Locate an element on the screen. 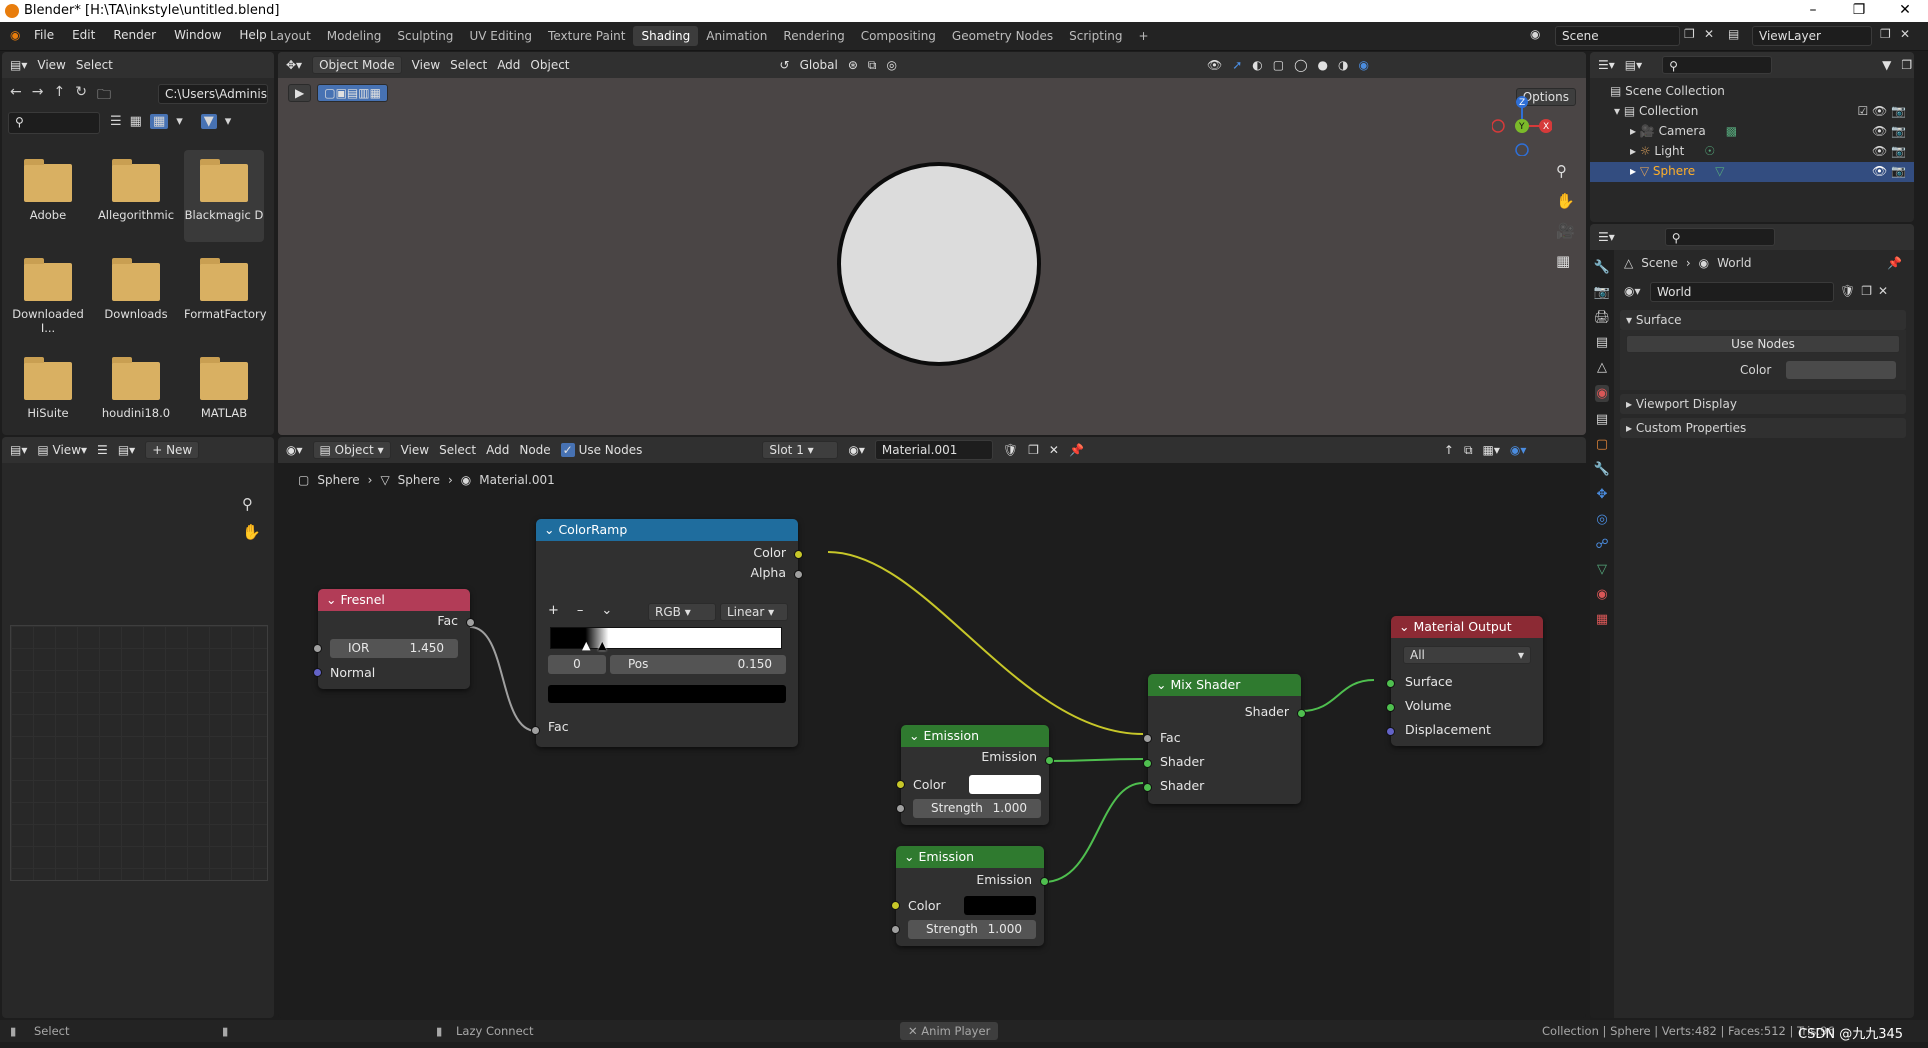  display-thumbs-icon: ▦ is located at coordinates (159, 121).